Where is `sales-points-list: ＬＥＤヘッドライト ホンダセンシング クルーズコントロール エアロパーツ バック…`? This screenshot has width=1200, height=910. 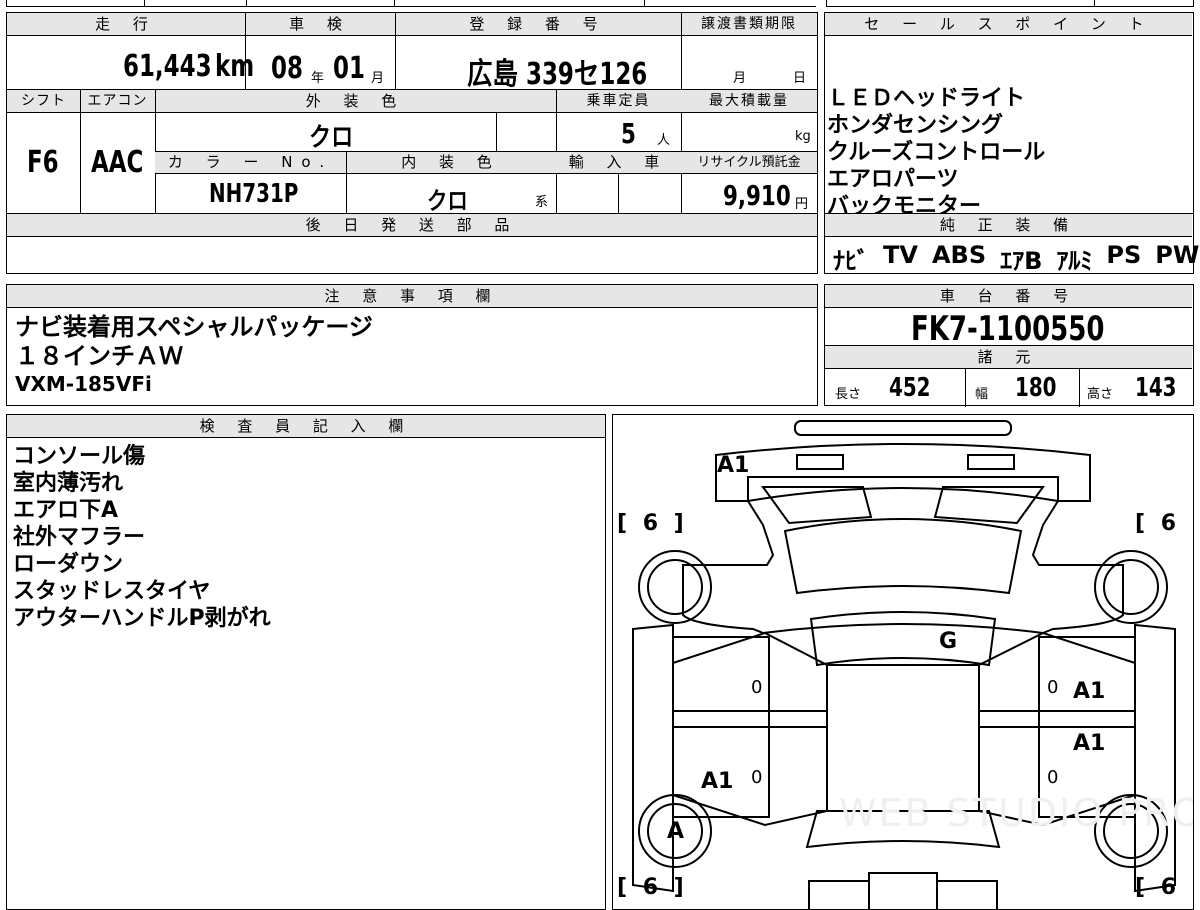
sales-points-list: ＬＥＤヘッドライト ホンダセンシング クルーズコントロール エアロパーツ バック… is located at coordinates (936, 152).